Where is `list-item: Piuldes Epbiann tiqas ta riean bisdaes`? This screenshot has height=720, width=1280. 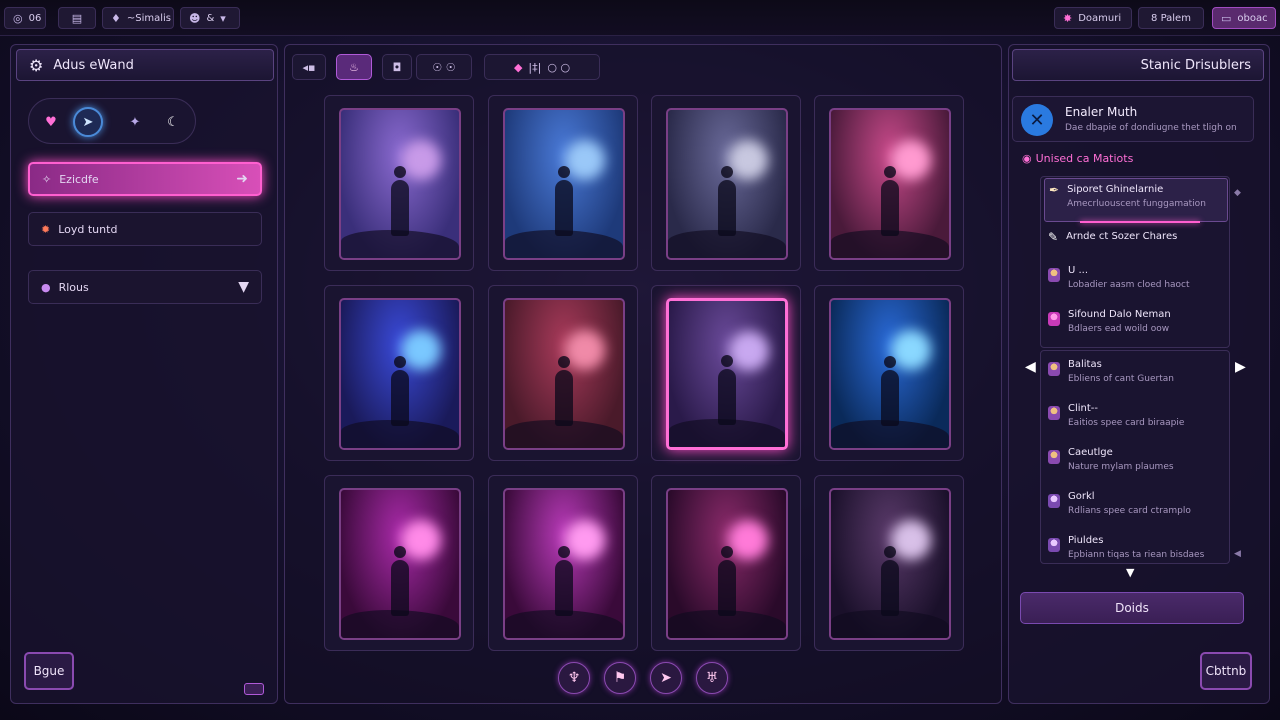
list-item: Piuldes Epbiann tiqas ta riean bisdaes is located at coordinates (1138, 554).